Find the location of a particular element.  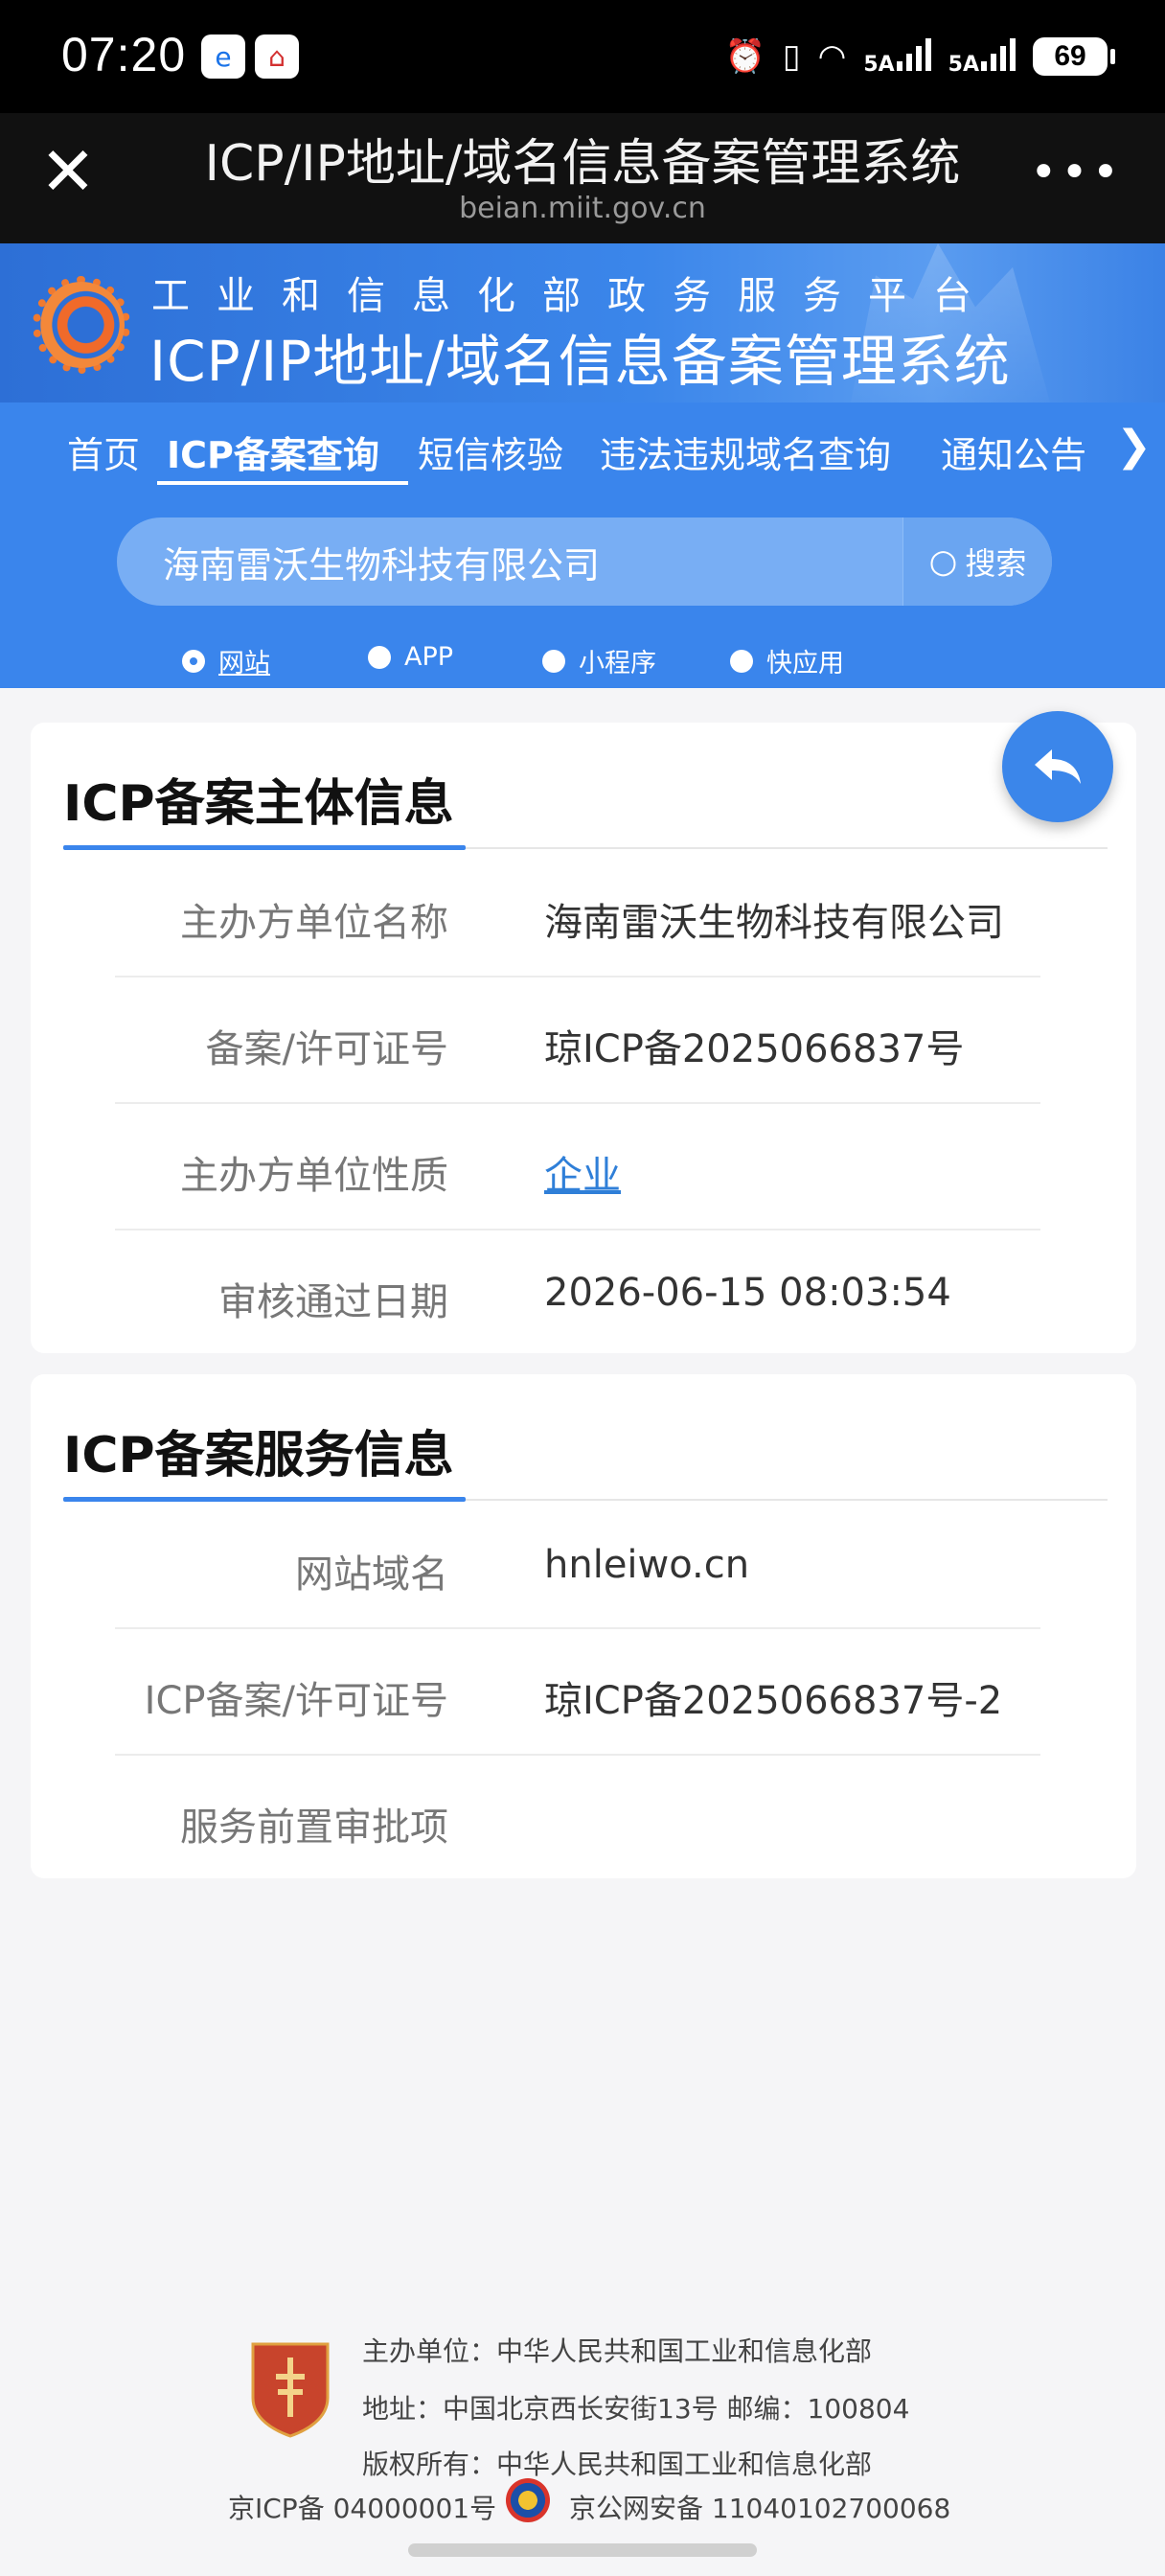

row-label: 主办方单位名称 is located at coordinates (314, 923).